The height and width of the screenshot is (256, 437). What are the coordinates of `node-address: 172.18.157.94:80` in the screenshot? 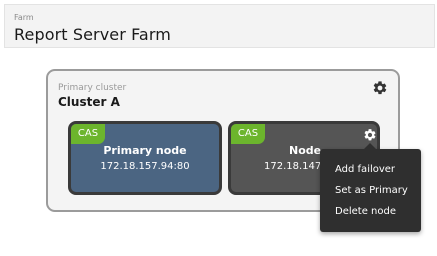 It's located at (145, 166).